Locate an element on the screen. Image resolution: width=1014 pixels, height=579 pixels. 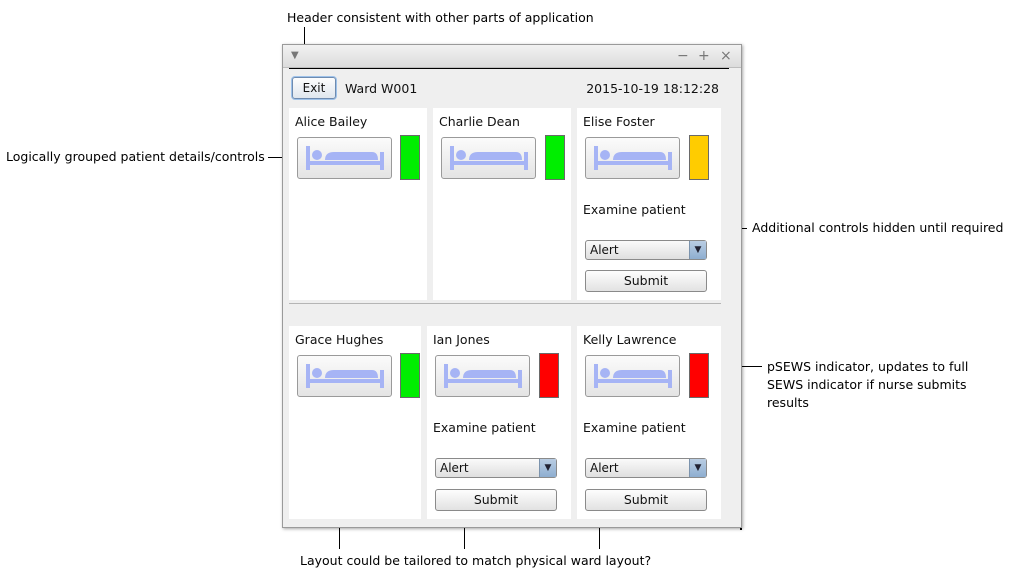
patient-name: Ian Jones is located at coordinates (461, 339).